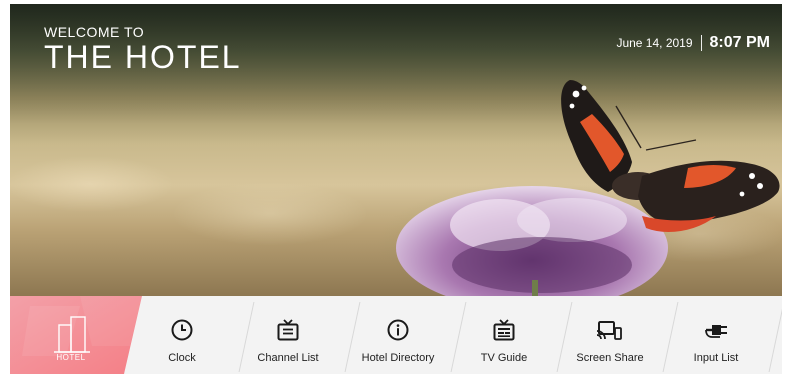 This screenshot has width=792, height=378. Describe the element at coordinates (775, 337) in the screenshot. I see `menu-separator` at that location.